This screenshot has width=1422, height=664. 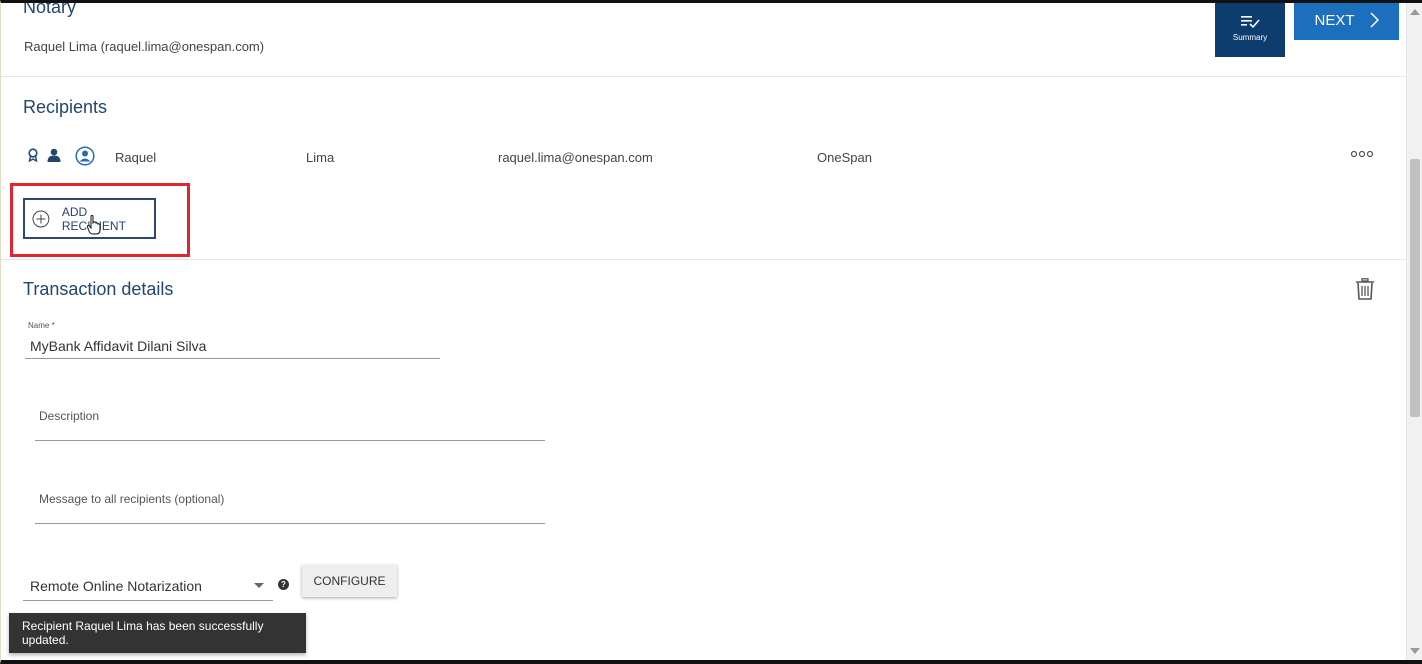 What do you see at coordinates (1334, 20) in the screenshot?
I see `next-label: NEXT` at bounding box center [1334, 20].